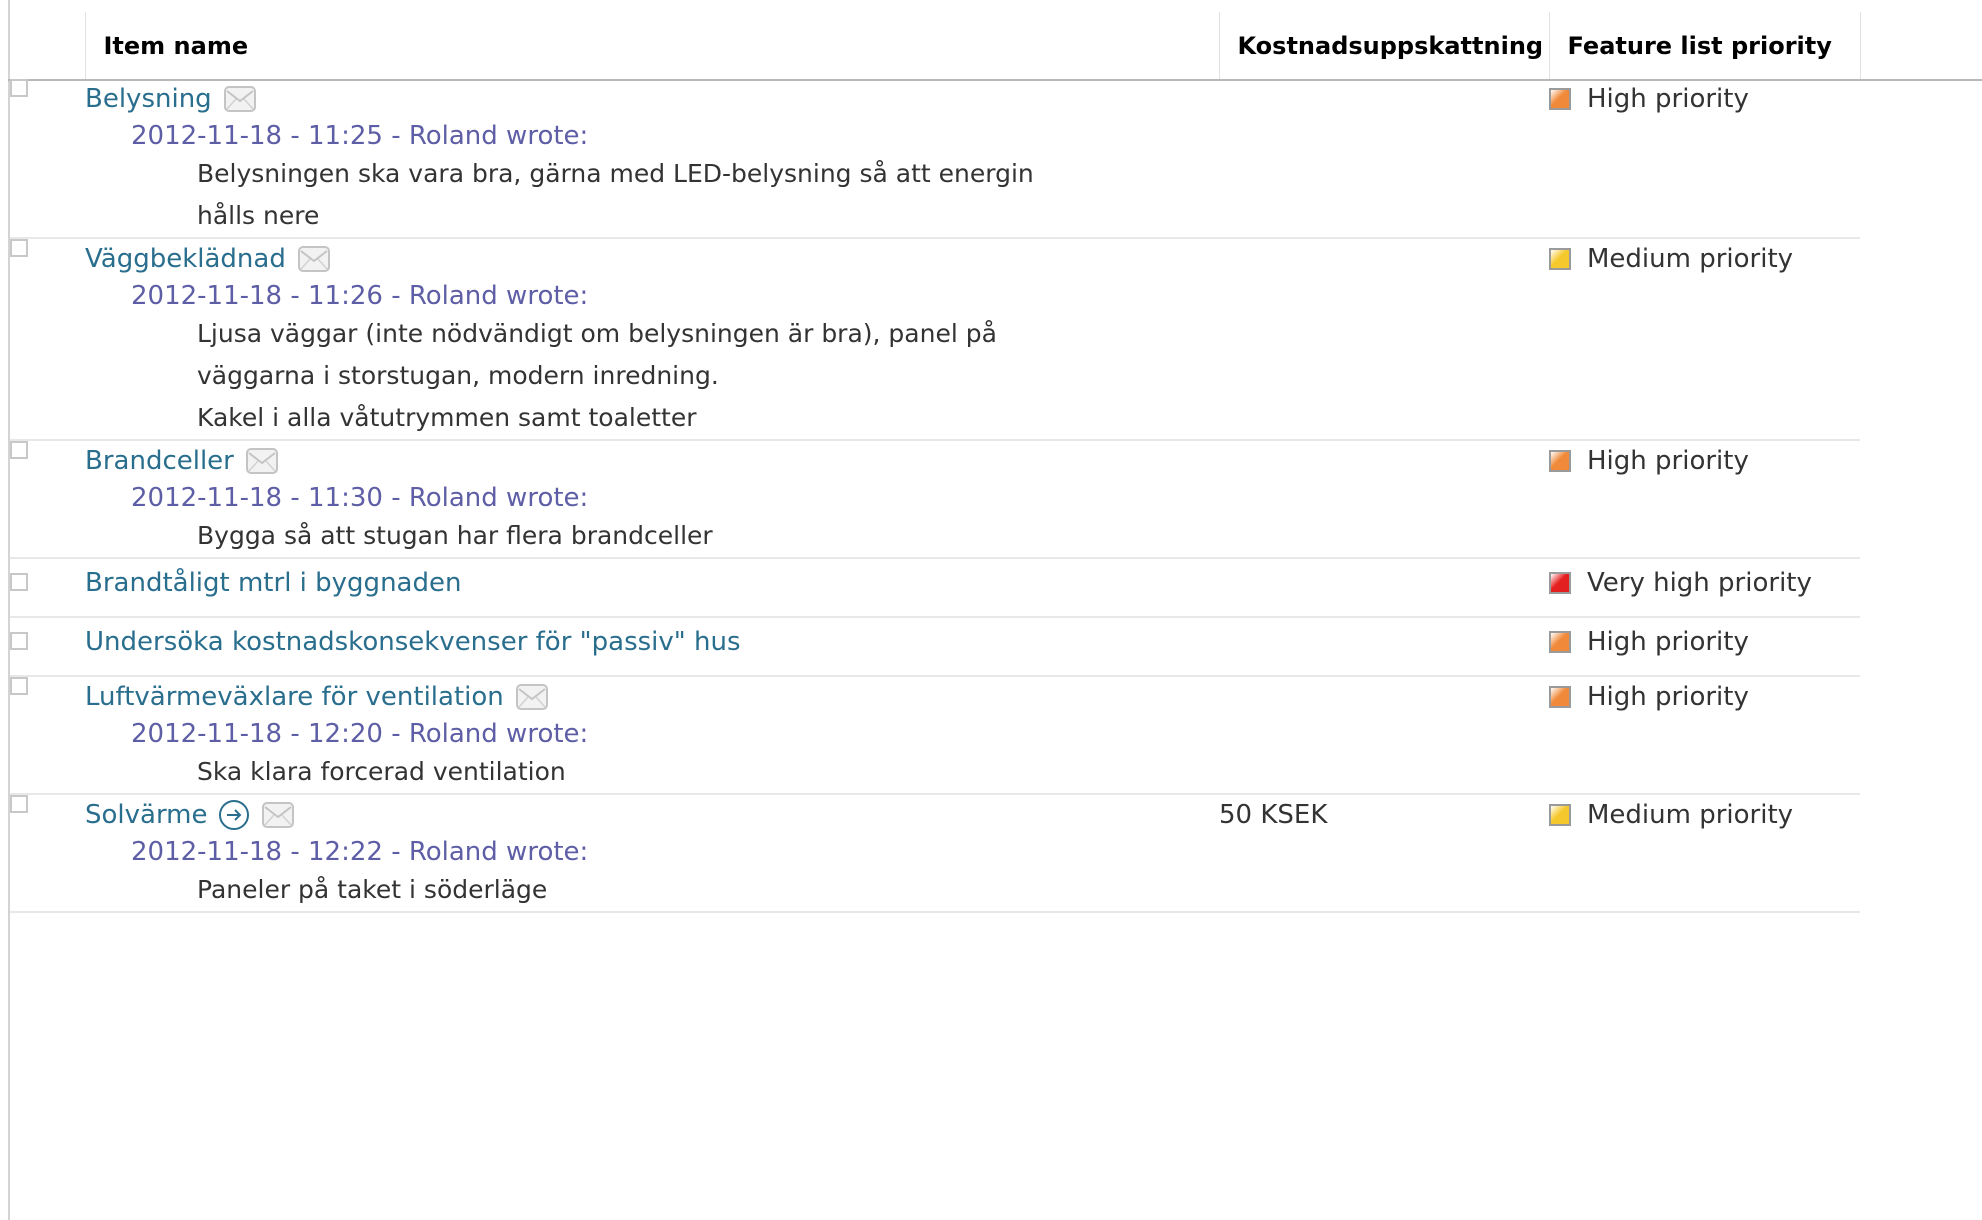  I want to click on column-header-priority: Feature list priority, so click(1704, 45).